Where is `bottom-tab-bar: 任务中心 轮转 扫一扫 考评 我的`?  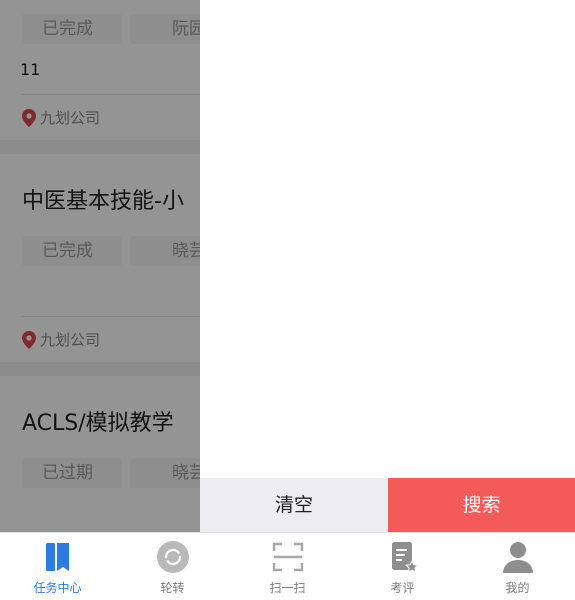 bottom-tab-bar: 任务中心 轮转 扫一扫 考评 我的 is located at coordinates (287, 566).